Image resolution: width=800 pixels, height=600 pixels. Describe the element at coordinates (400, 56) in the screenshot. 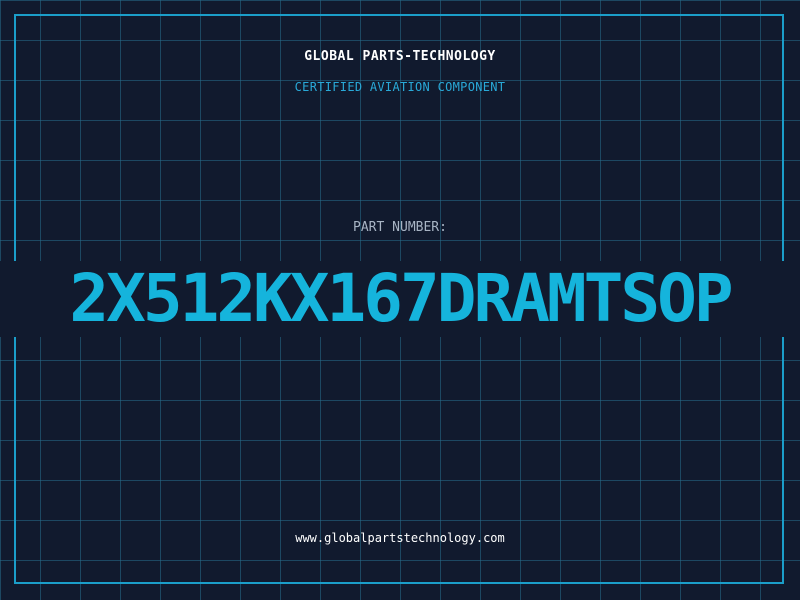

I see `company-name: GLOBAL PARTS-TECHNOLOGY` at that location.